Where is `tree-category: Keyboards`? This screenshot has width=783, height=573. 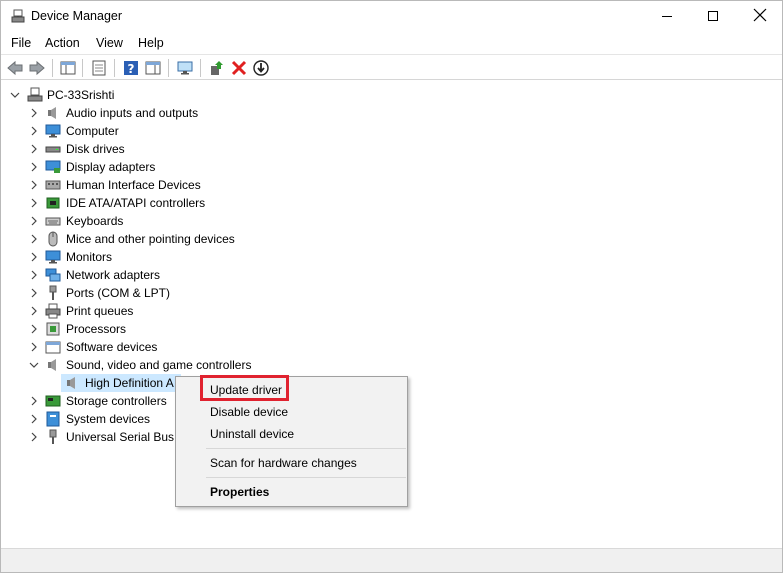
tree-category: Keyboards is located at coordinates (201, 221).